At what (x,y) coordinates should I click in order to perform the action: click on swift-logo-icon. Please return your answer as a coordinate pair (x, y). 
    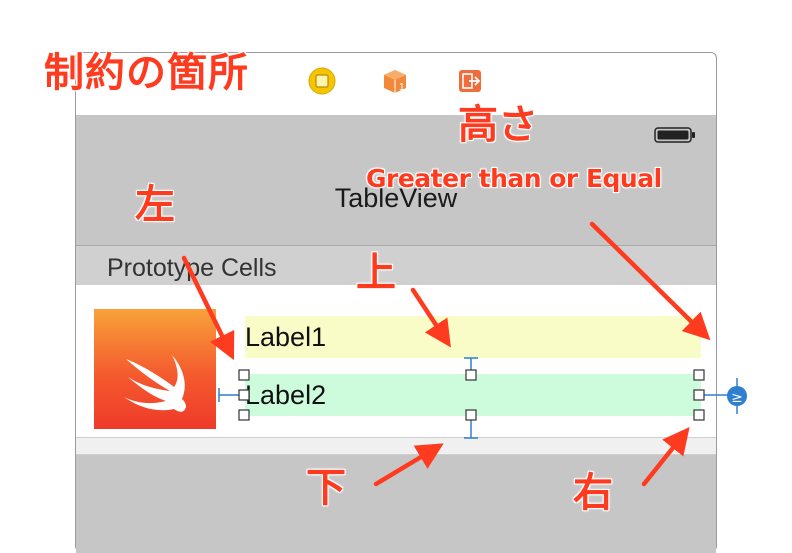
    Looking at the image, I should click on (155, 383).